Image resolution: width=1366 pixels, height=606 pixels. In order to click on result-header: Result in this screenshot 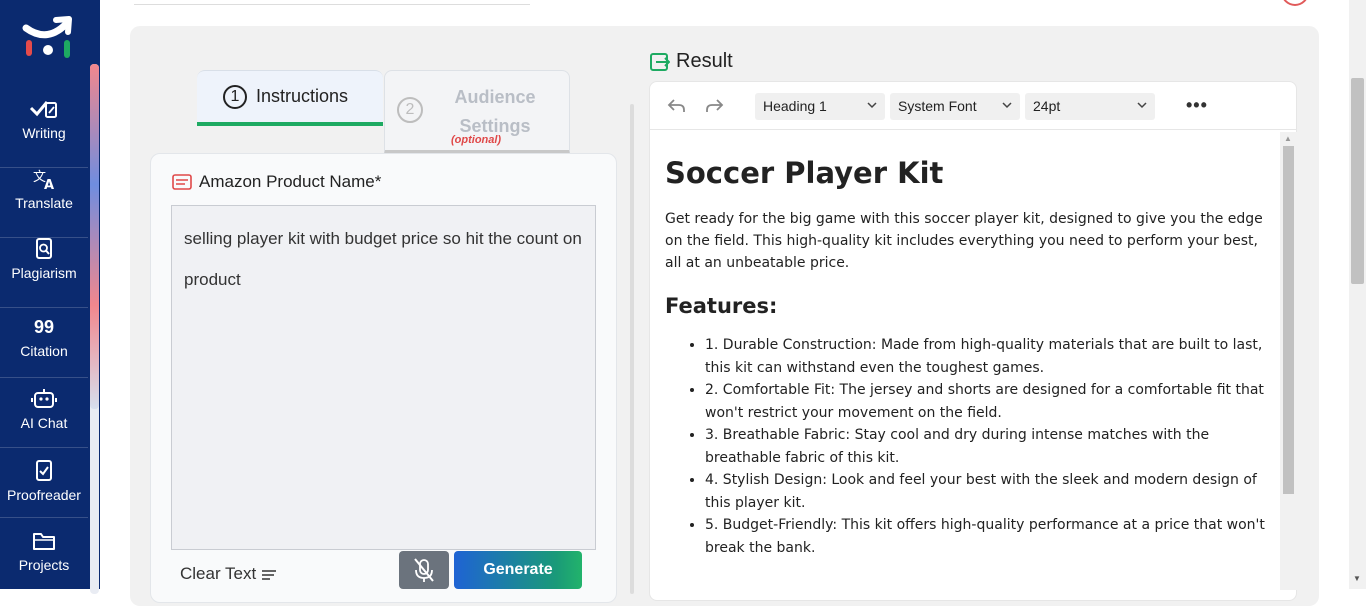, I will do `click(691, 61)`.